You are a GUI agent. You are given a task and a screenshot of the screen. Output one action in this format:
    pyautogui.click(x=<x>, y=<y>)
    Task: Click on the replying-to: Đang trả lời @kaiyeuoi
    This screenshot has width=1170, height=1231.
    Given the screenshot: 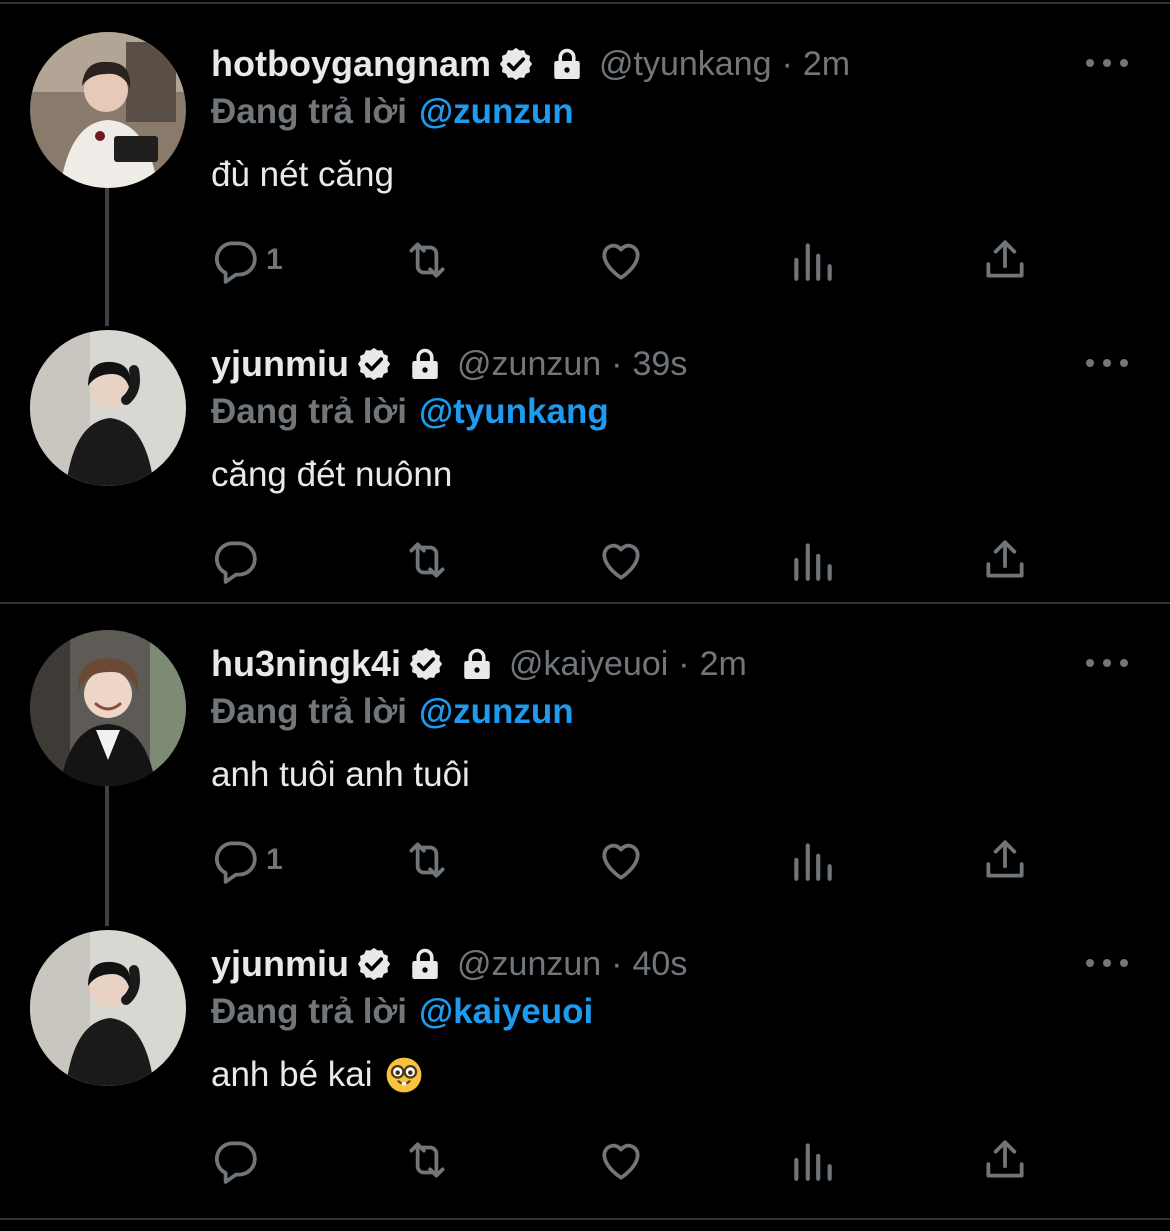 What is the action you would take?
    pyautogui.click(x=402, y=1012)
    